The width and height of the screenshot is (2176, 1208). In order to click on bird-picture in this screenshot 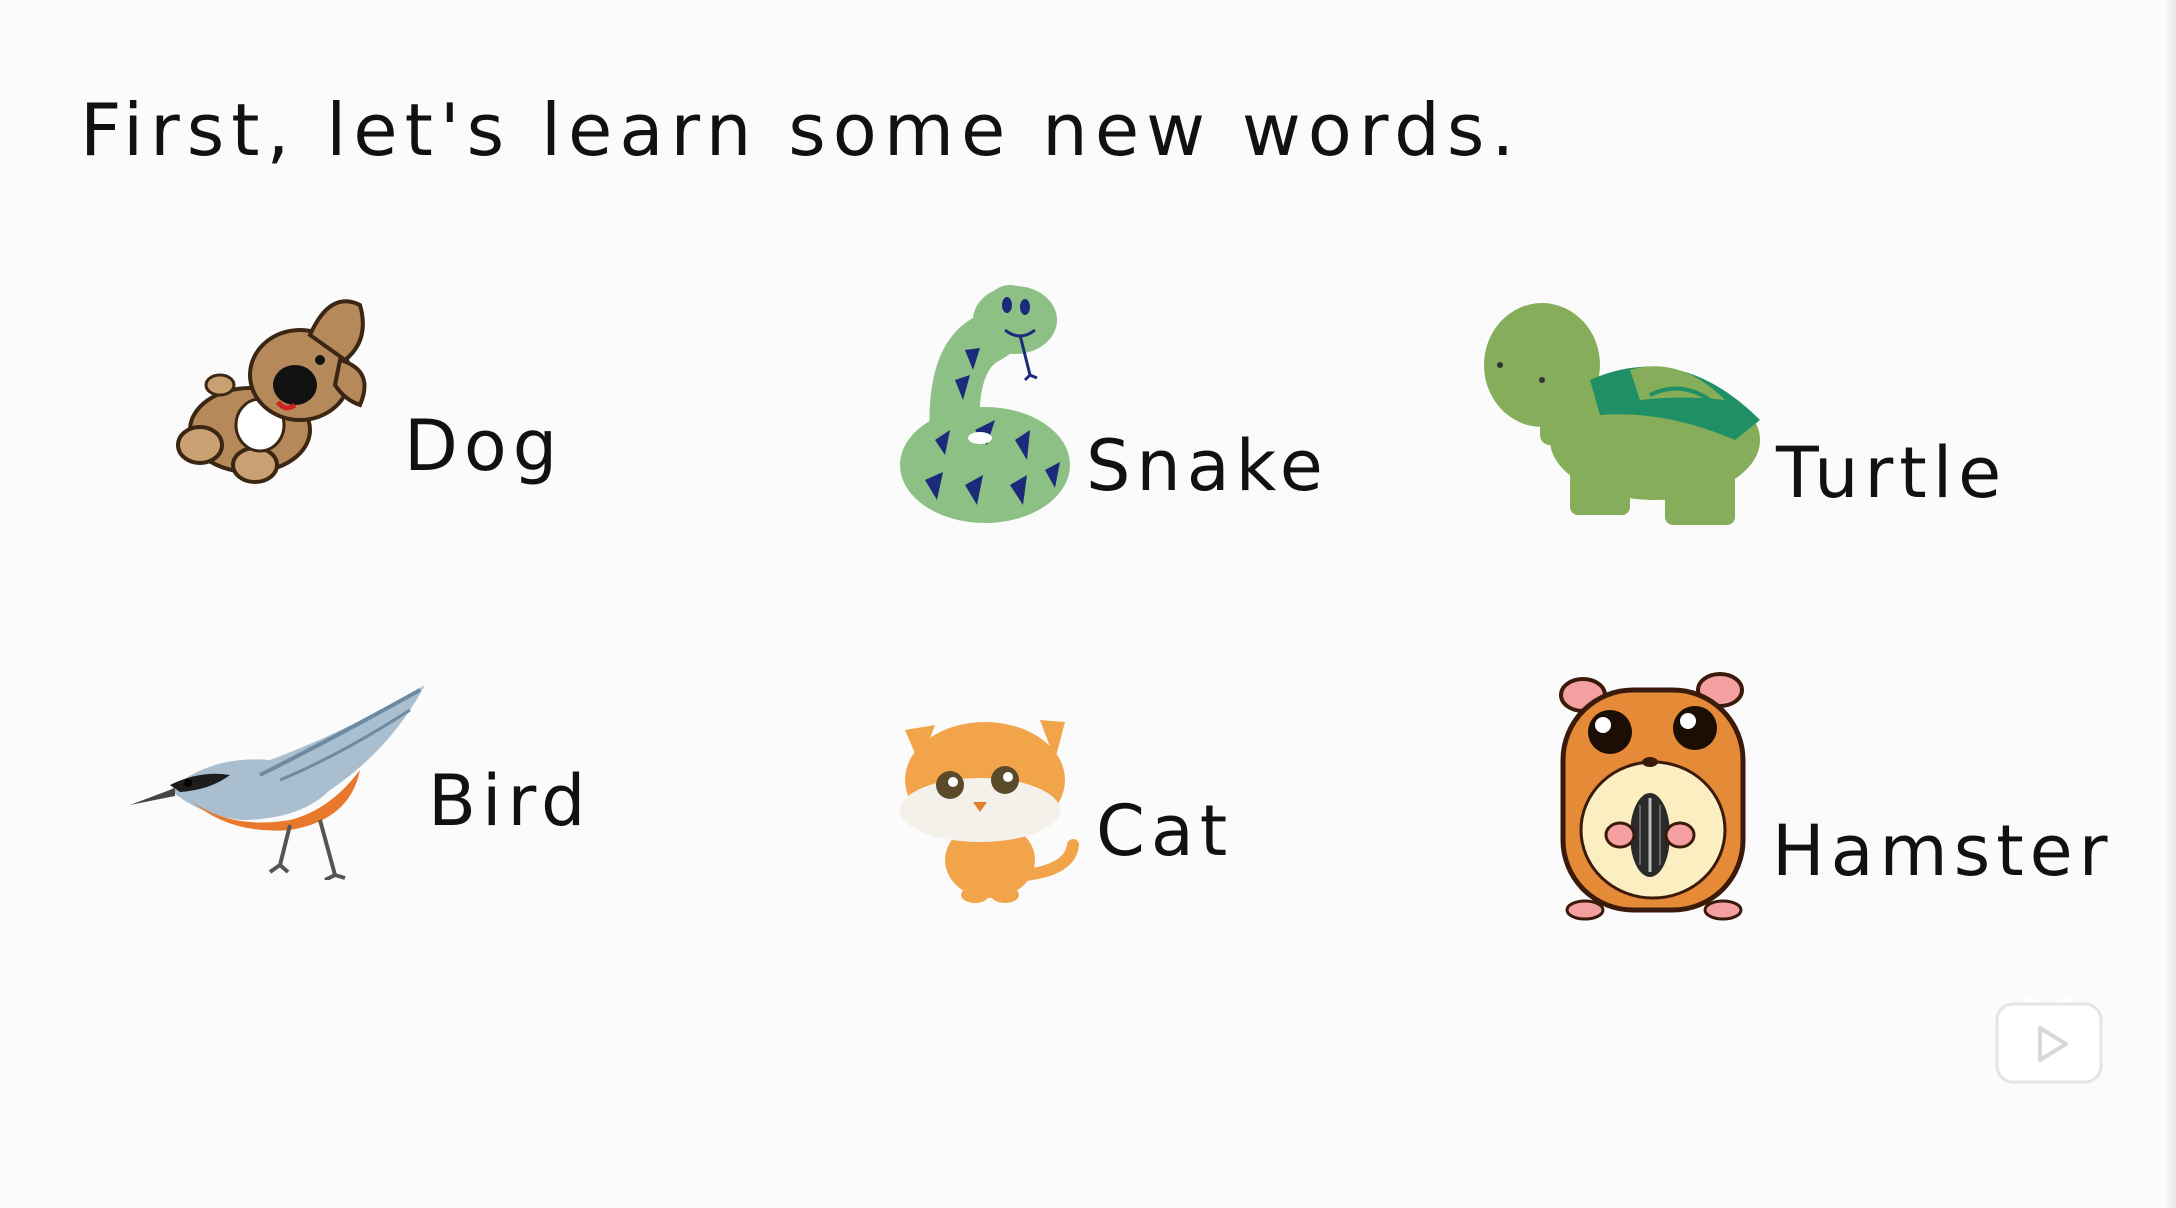, I will do `click(280, 780)`.